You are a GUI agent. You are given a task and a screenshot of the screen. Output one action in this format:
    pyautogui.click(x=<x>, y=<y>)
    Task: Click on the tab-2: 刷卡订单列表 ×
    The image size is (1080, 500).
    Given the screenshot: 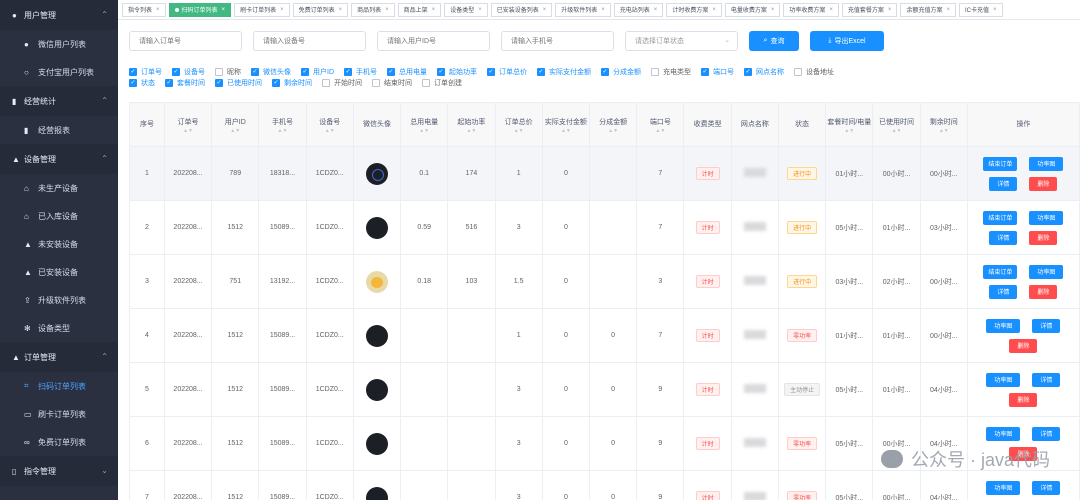 What is the action you would take?
    pyautogui.click(x=262, y=9)
    